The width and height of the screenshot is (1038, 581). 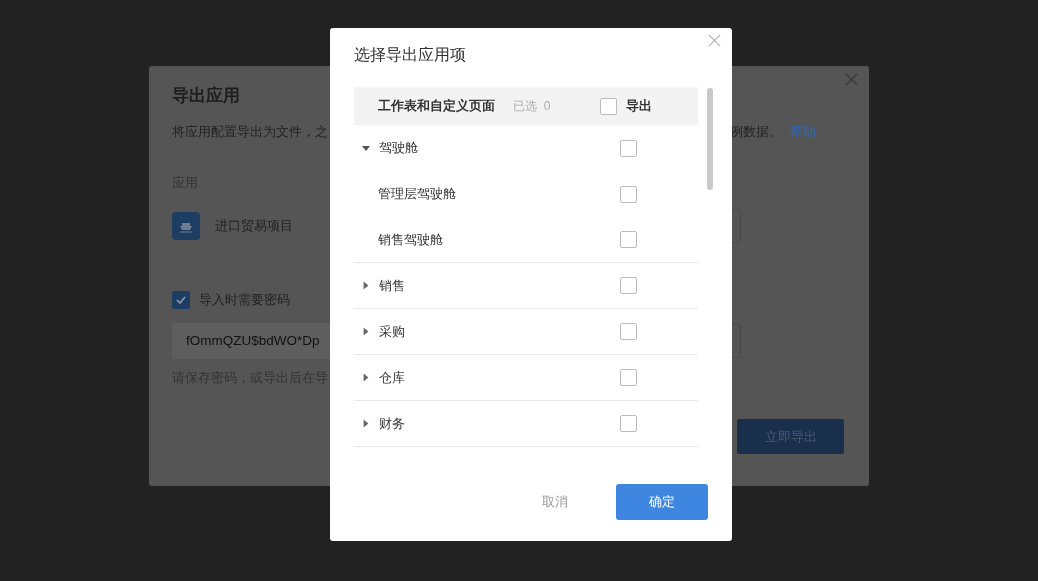 I want to click on tree-item: 驾驶舱, so click(x=398, y=148).